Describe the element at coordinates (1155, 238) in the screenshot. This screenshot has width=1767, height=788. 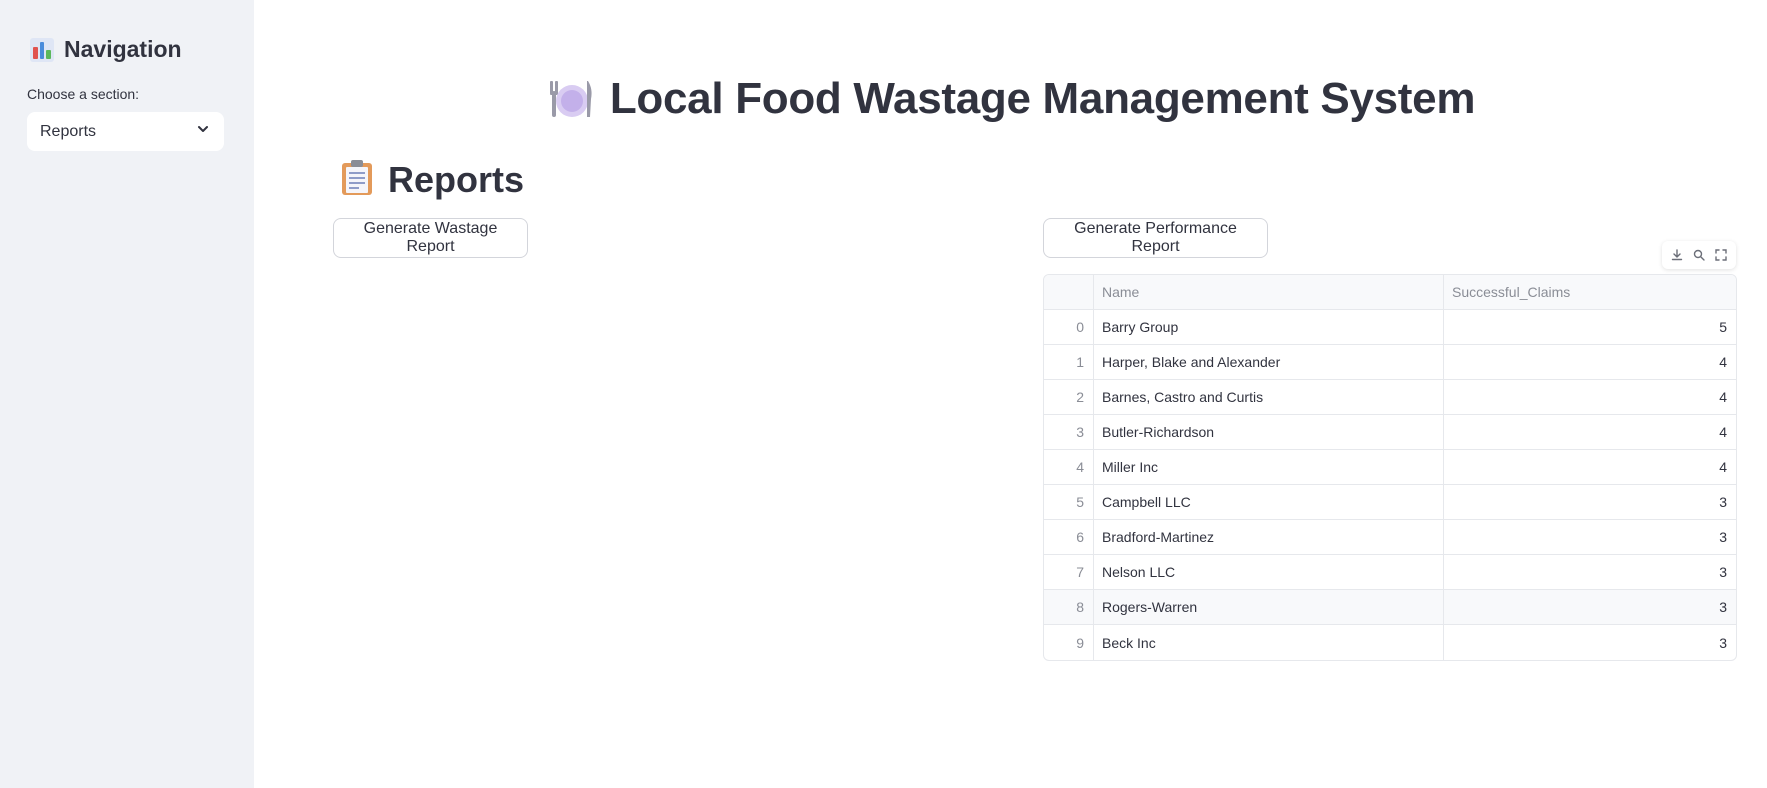
I see `generate-performance-report-button: Generate Performance Report` at that location.